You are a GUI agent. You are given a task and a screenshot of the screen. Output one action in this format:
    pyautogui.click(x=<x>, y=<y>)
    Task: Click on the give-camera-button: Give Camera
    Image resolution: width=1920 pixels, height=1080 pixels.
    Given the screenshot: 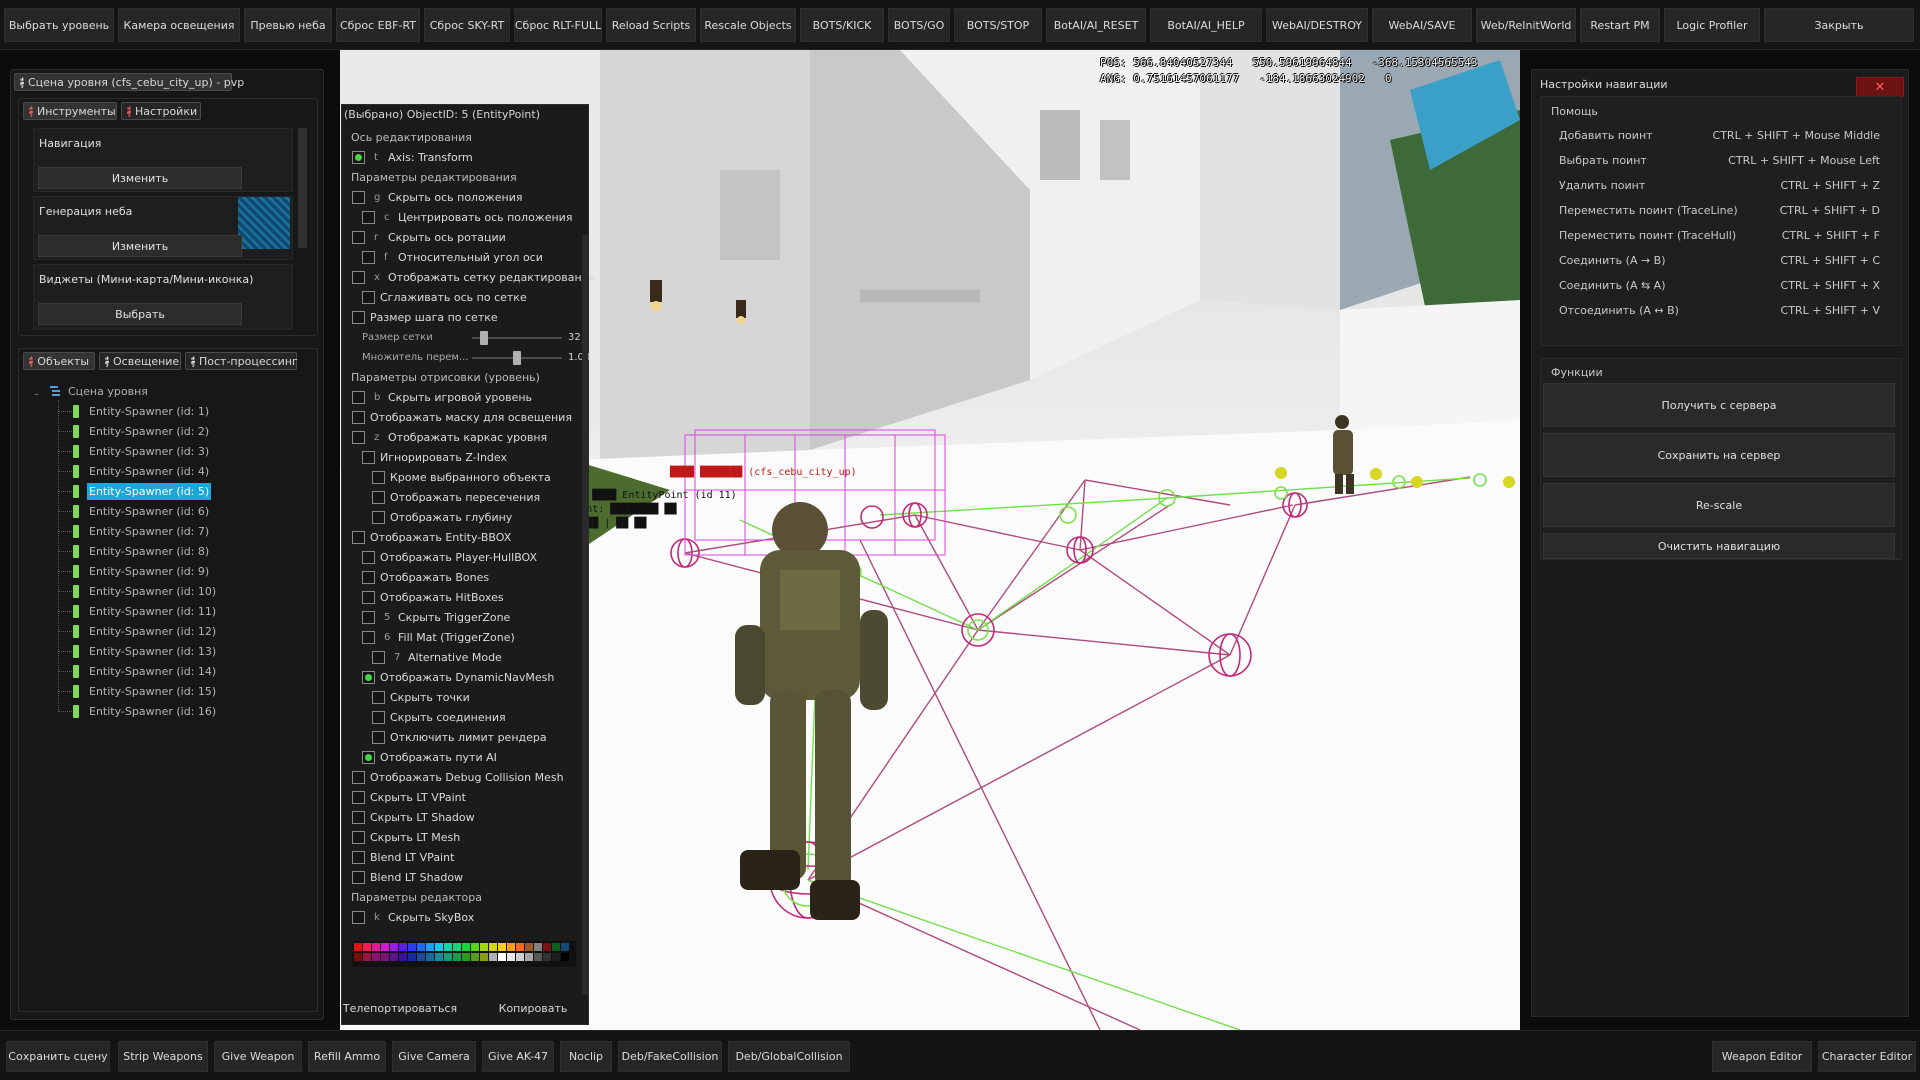 What is the action you would take?
    pyautogui.click(x=434, y=1056)
    